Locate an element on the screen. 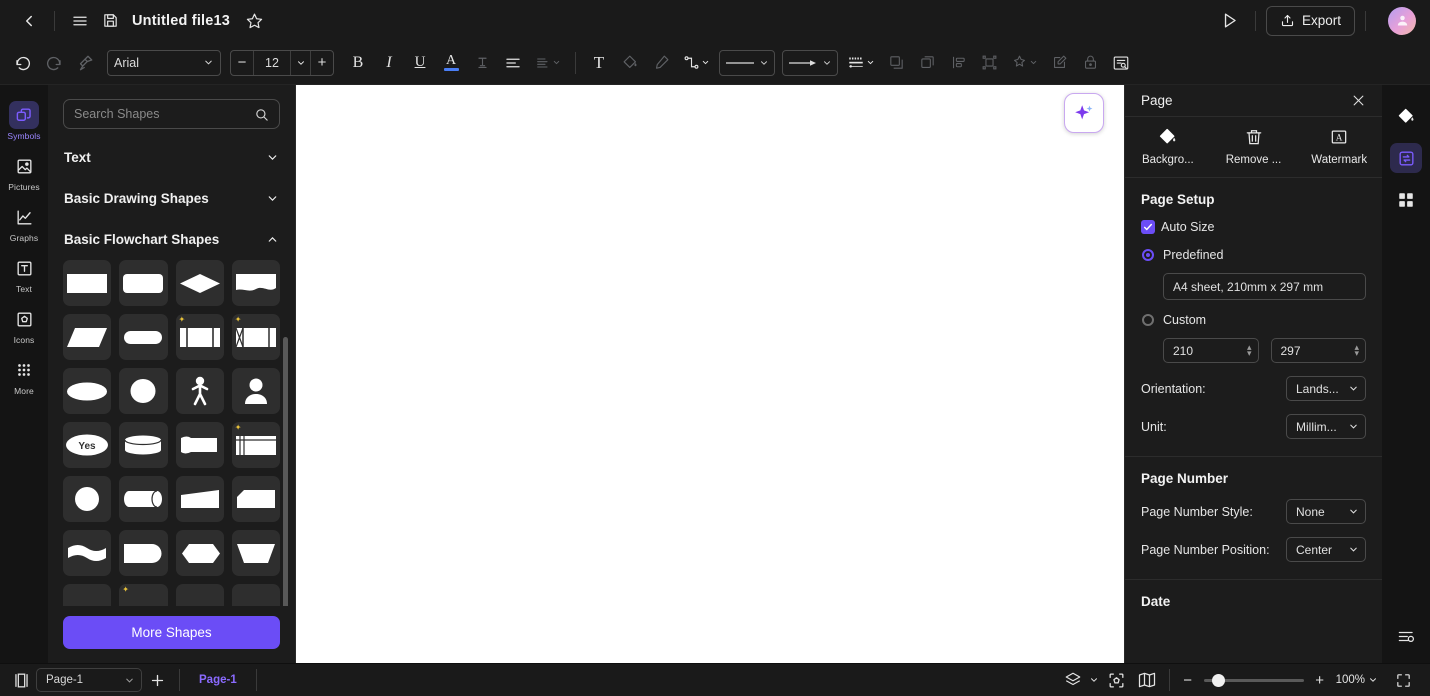 The image size is (1430, 696). lock-icon is located at coordinates (1090, 63).